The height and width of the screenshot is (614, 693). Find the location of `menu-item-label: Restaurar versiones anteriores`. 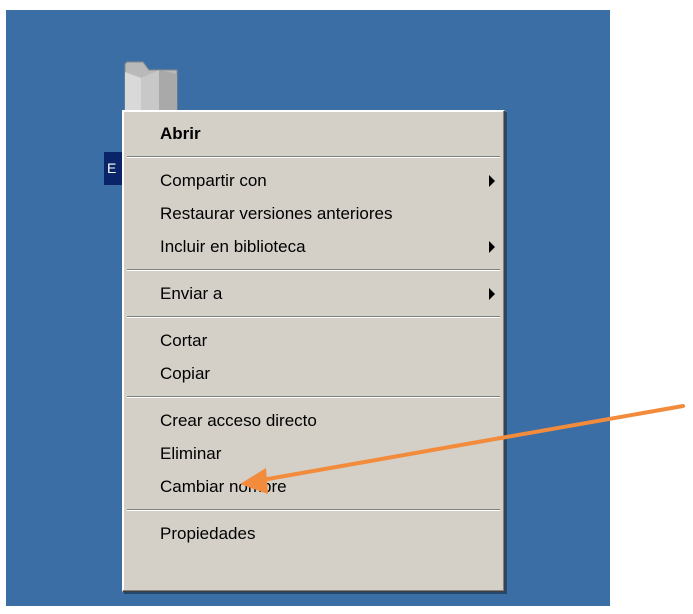

menu-item-label: Restaurar versiones anteriores is located at coordinates (276, 213).